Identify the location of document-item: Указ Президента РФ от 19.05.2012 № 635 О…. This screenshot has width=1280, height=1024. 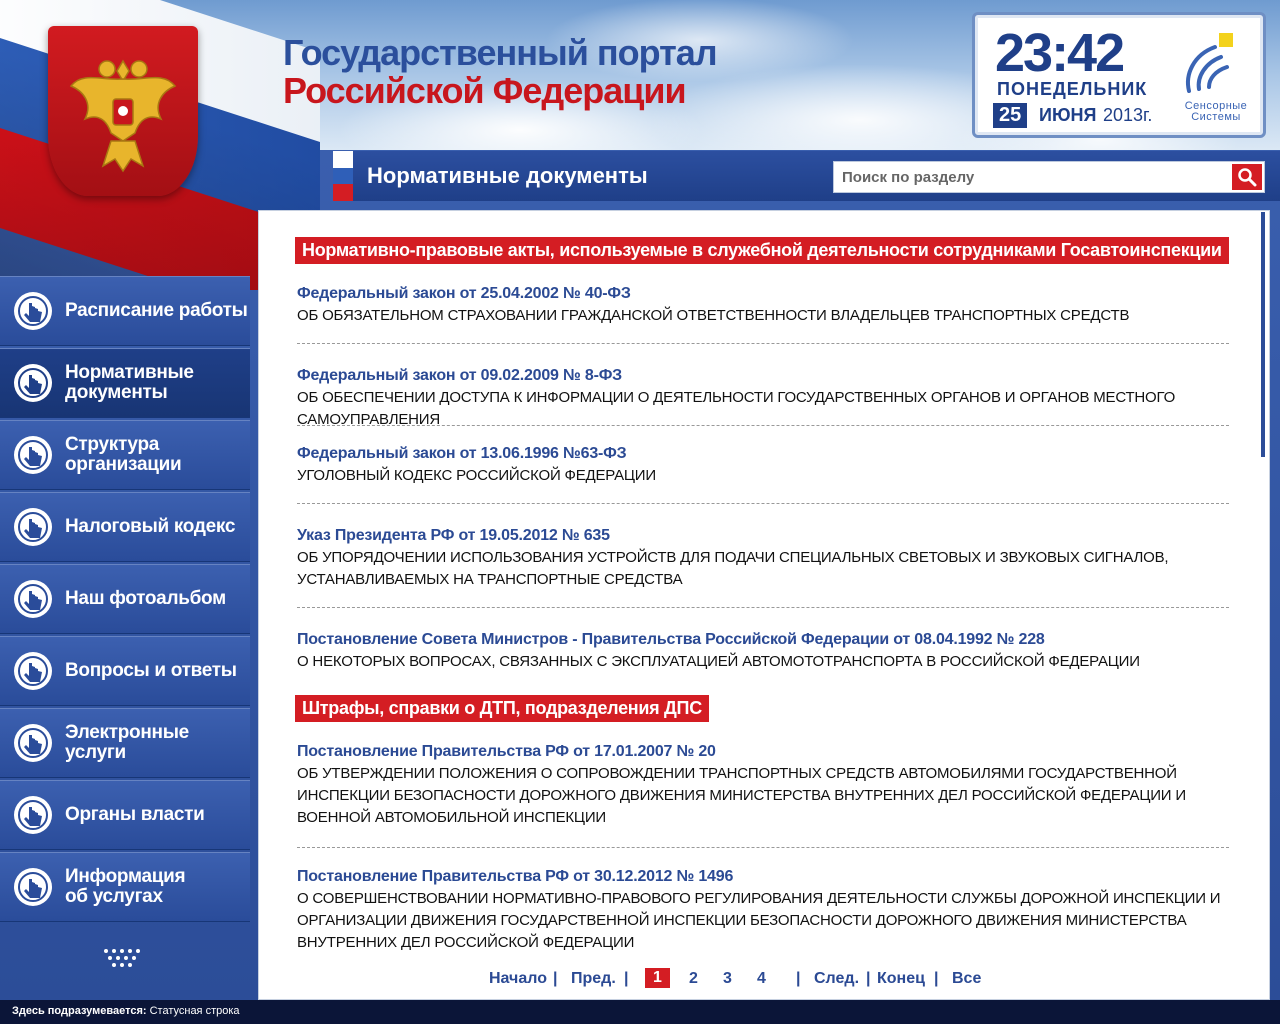
(767, 558).